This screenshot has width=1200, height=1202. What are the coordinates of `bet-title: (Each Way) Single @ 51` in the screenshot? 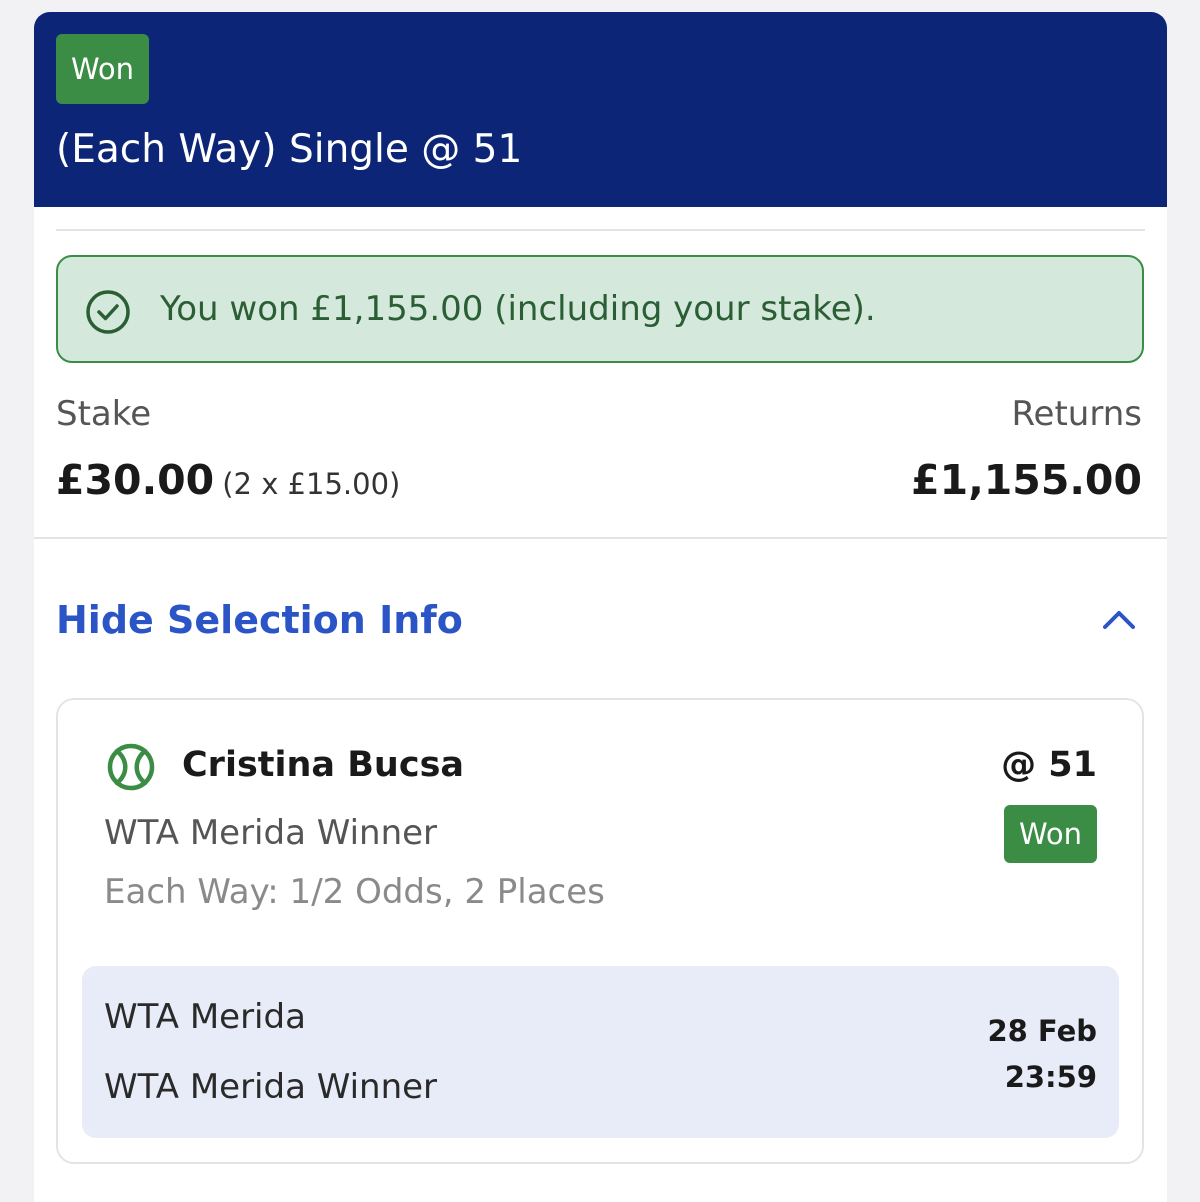 It's located at (289, 149).